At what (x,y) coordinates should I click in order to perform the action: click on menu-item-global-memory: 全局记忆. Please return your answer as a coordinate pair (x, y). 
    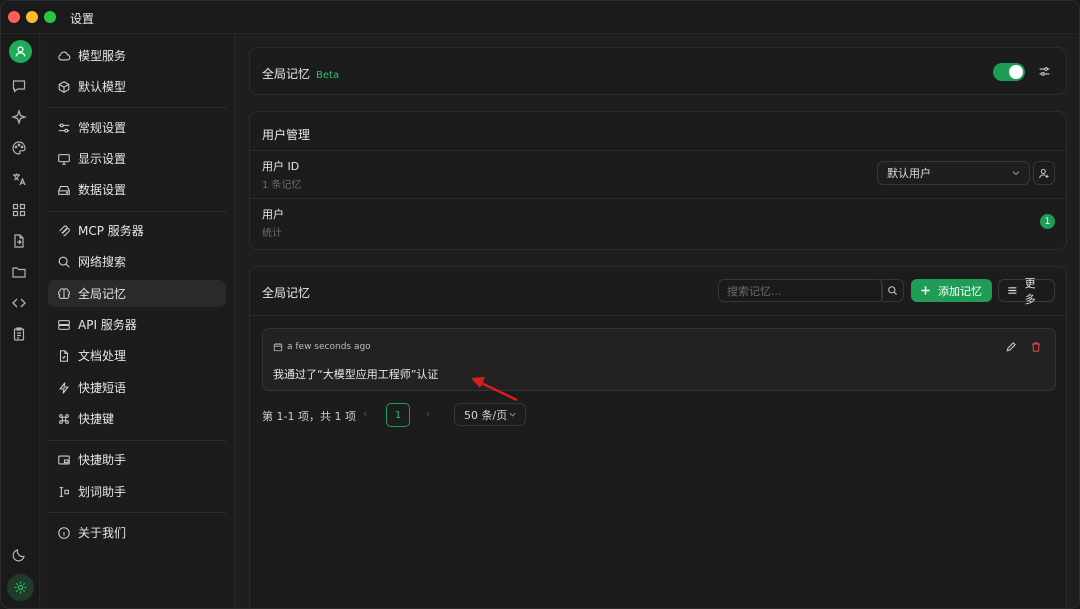
    Looking at the image, I should click on (137, 293).